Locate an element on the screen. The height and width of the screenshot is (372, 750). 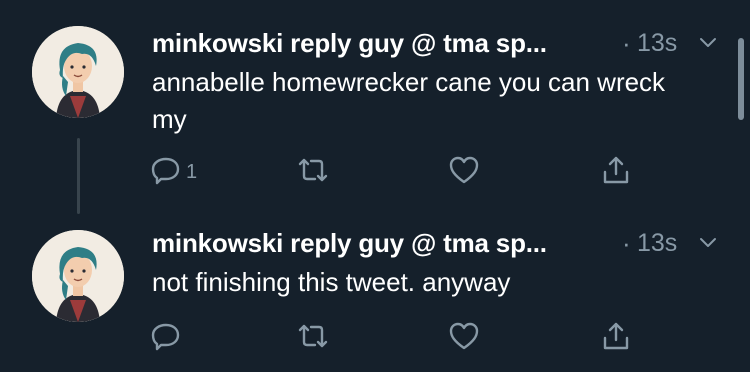
thread-connector-line is located at coordinates (78, 176).